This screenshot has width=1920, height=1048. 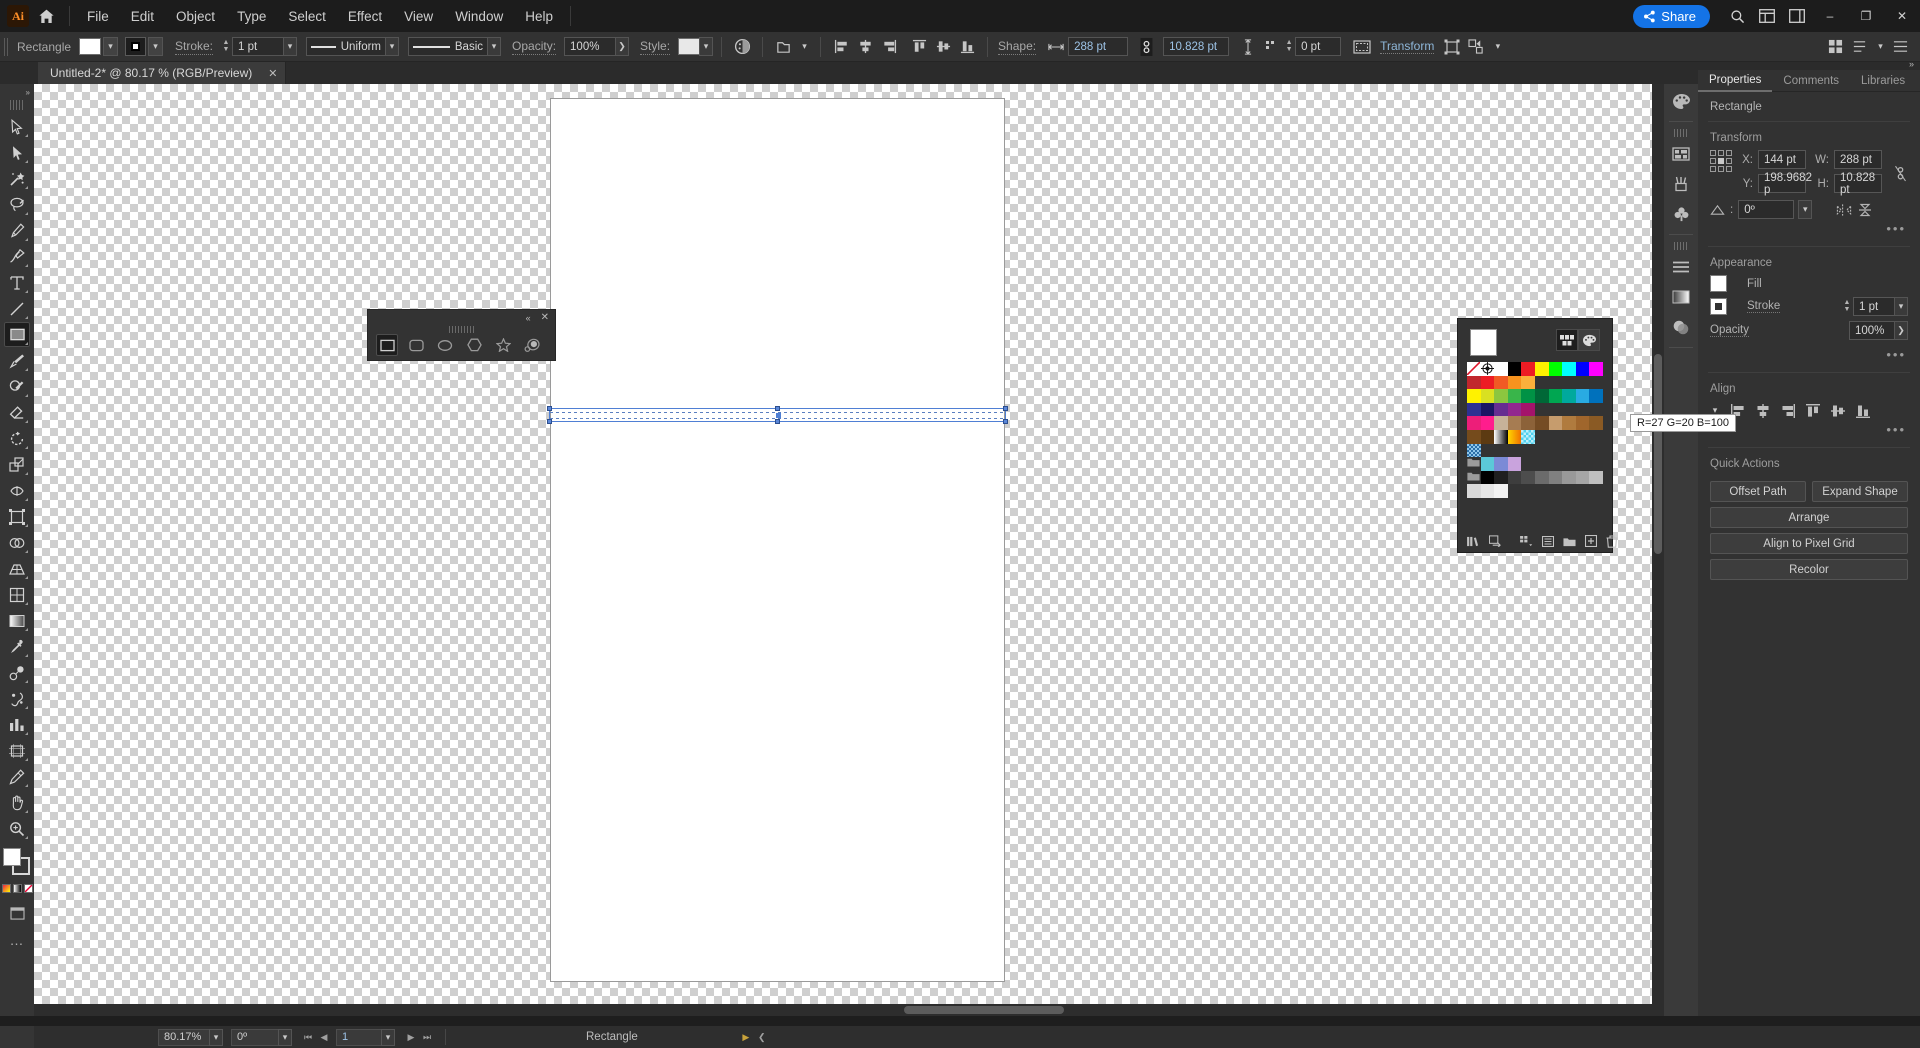 I want to click on resize-handle-tc, so click(x=777, y=408).